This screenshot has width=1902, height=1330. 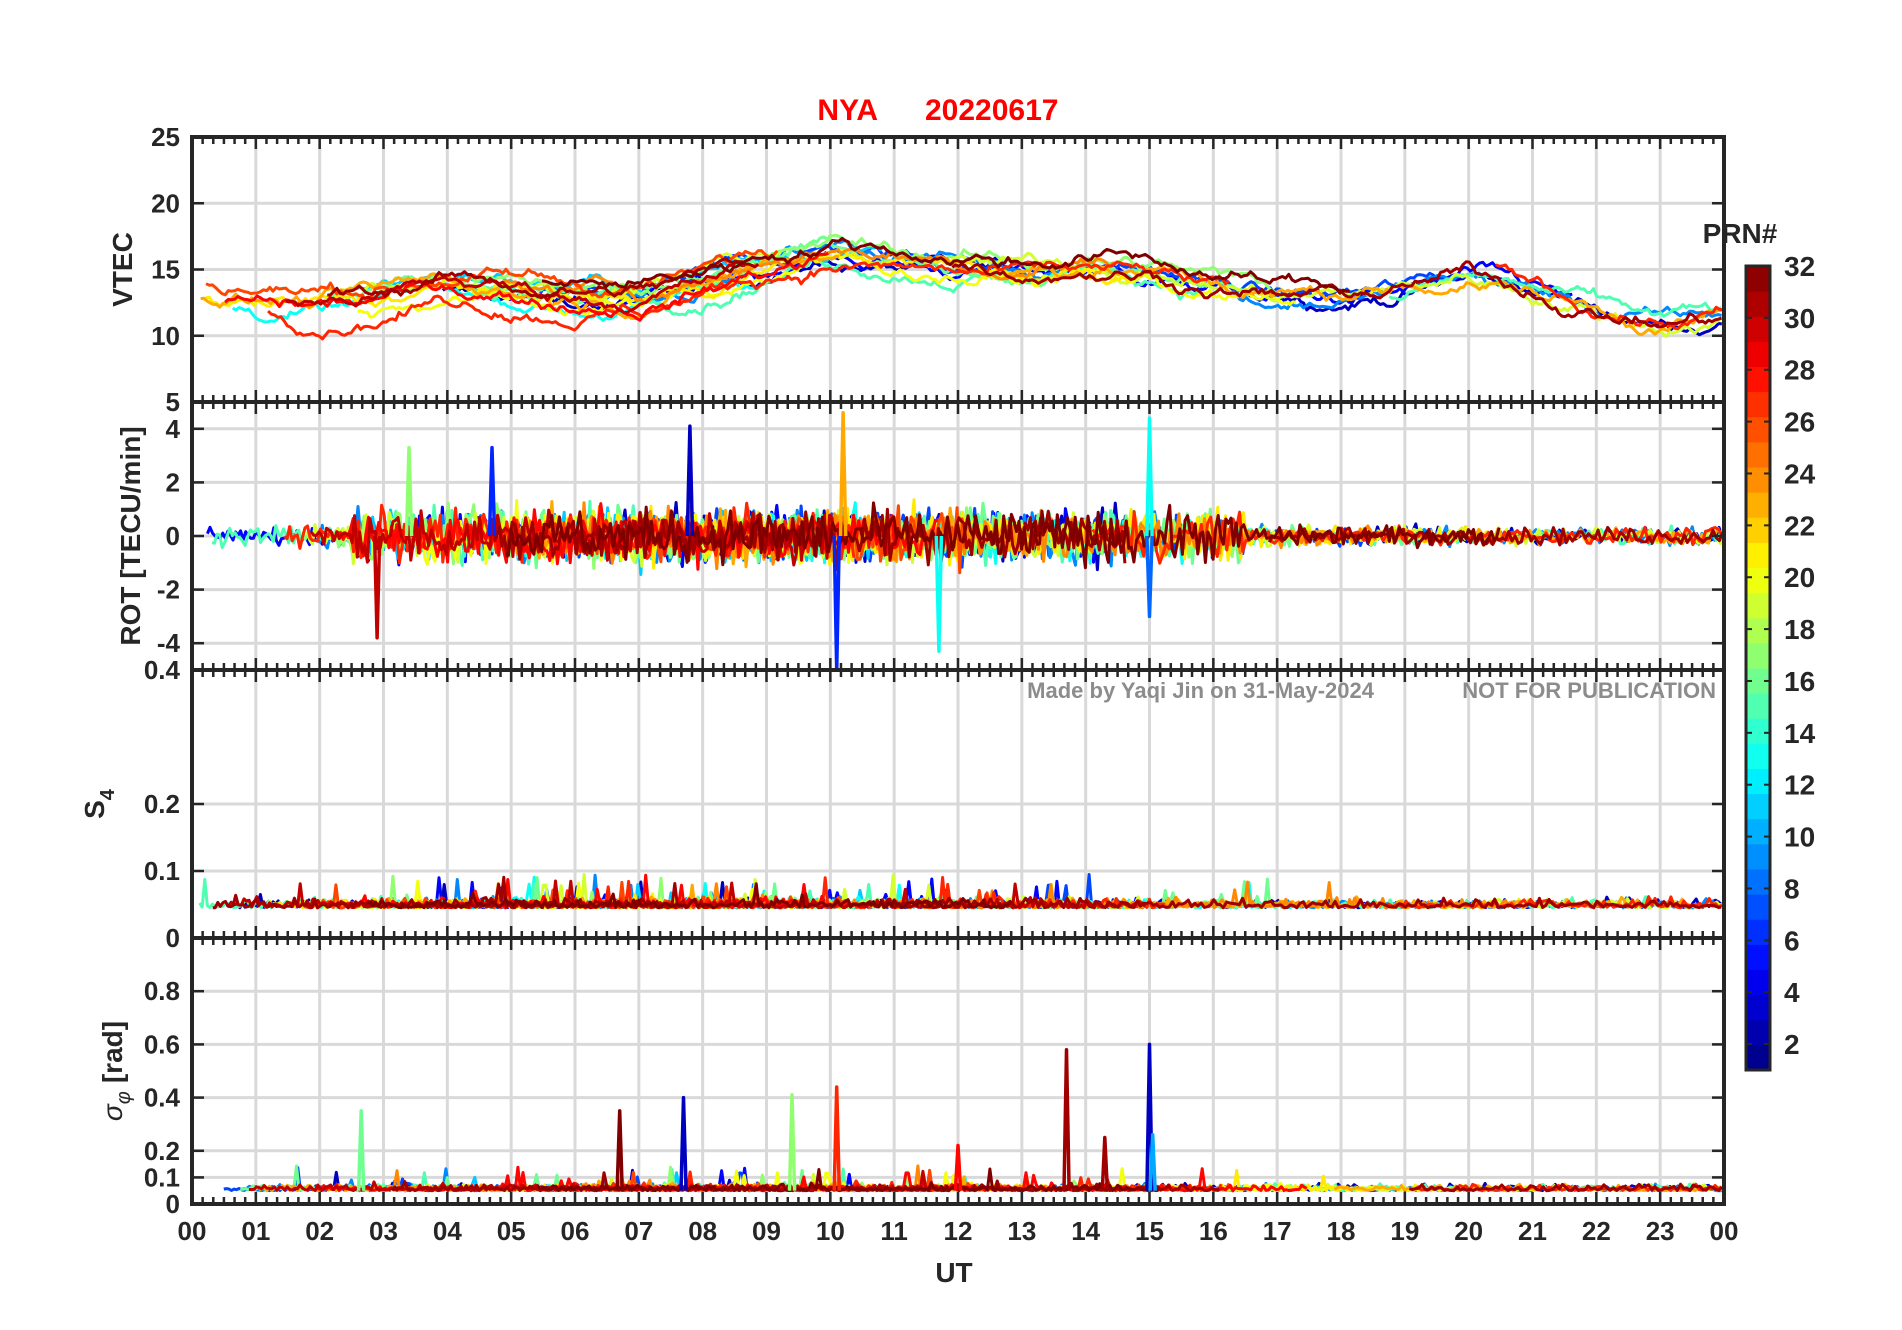 What do you see at coordinates (1799, 681) in the screenshot?
I see `colorbar-tick-label: 16` at bounding box center [1799, 681].